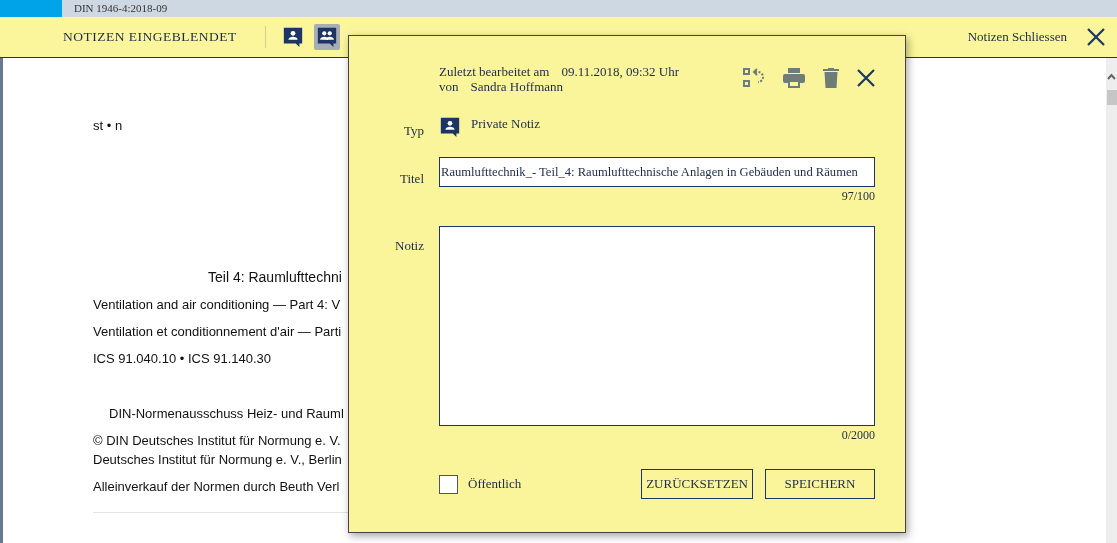 The width and height of the screenshot is (1117, 543). What do you see at coordinates (411, 179) in the screenshot?
I see `title-label: Titel` at bounding box center [411, 179].